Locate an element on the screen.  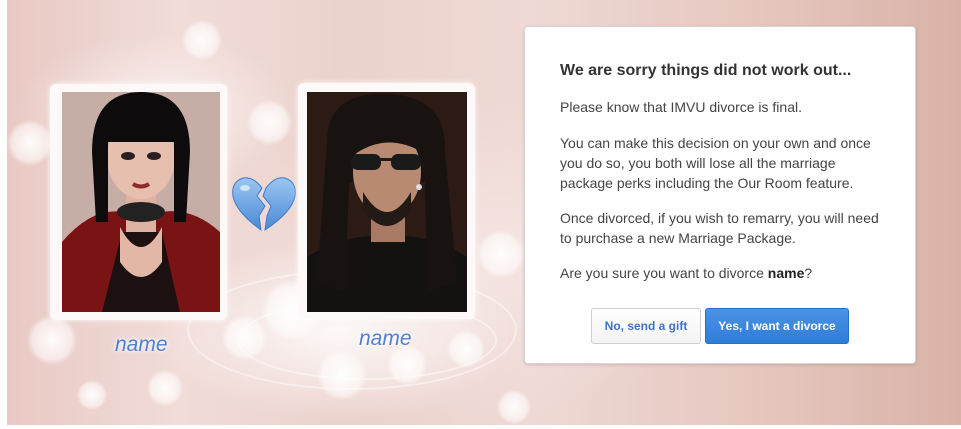
dialog-paragraph-final: Please know that IMVU divorce is final. is located at coordinates (681, 107).